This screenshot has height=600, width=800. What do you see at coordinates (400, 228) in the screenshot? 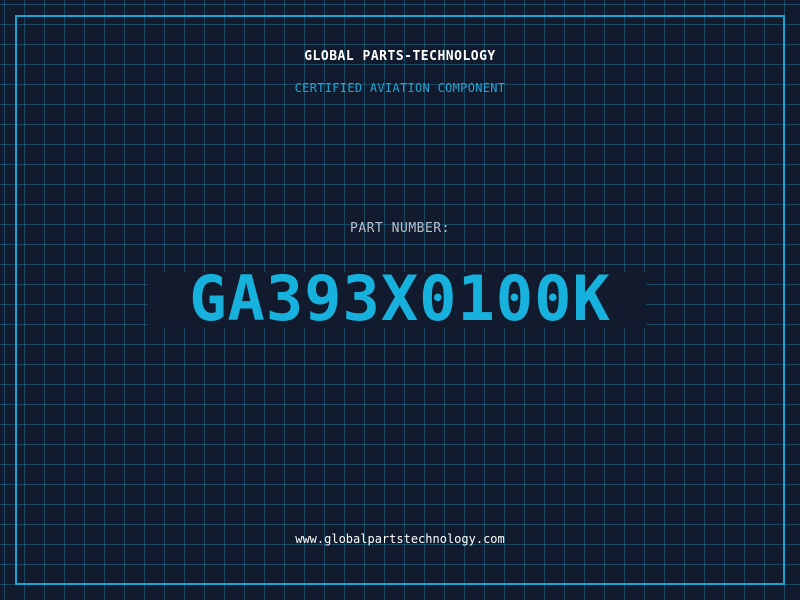
I see `part-number-label: PART NUMBER:` at bounding box center [400, 228].